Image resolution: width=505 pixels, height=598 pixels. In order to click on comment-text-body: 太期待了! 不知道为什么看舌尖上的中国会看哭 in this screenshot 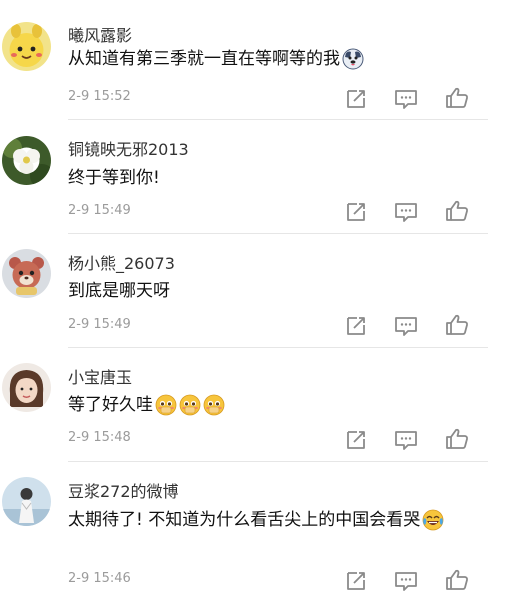, I will do `click(244, 520)`.